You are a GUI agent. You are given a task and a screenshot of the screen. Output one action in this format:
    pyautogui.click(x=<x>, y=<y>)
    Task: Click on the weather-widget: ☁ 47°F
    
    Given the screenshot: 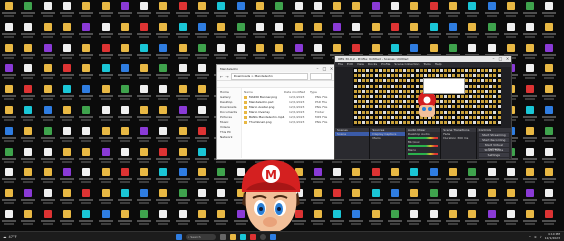 What is the action you would take?
    pyautogui.click(x=10, y=237)
    